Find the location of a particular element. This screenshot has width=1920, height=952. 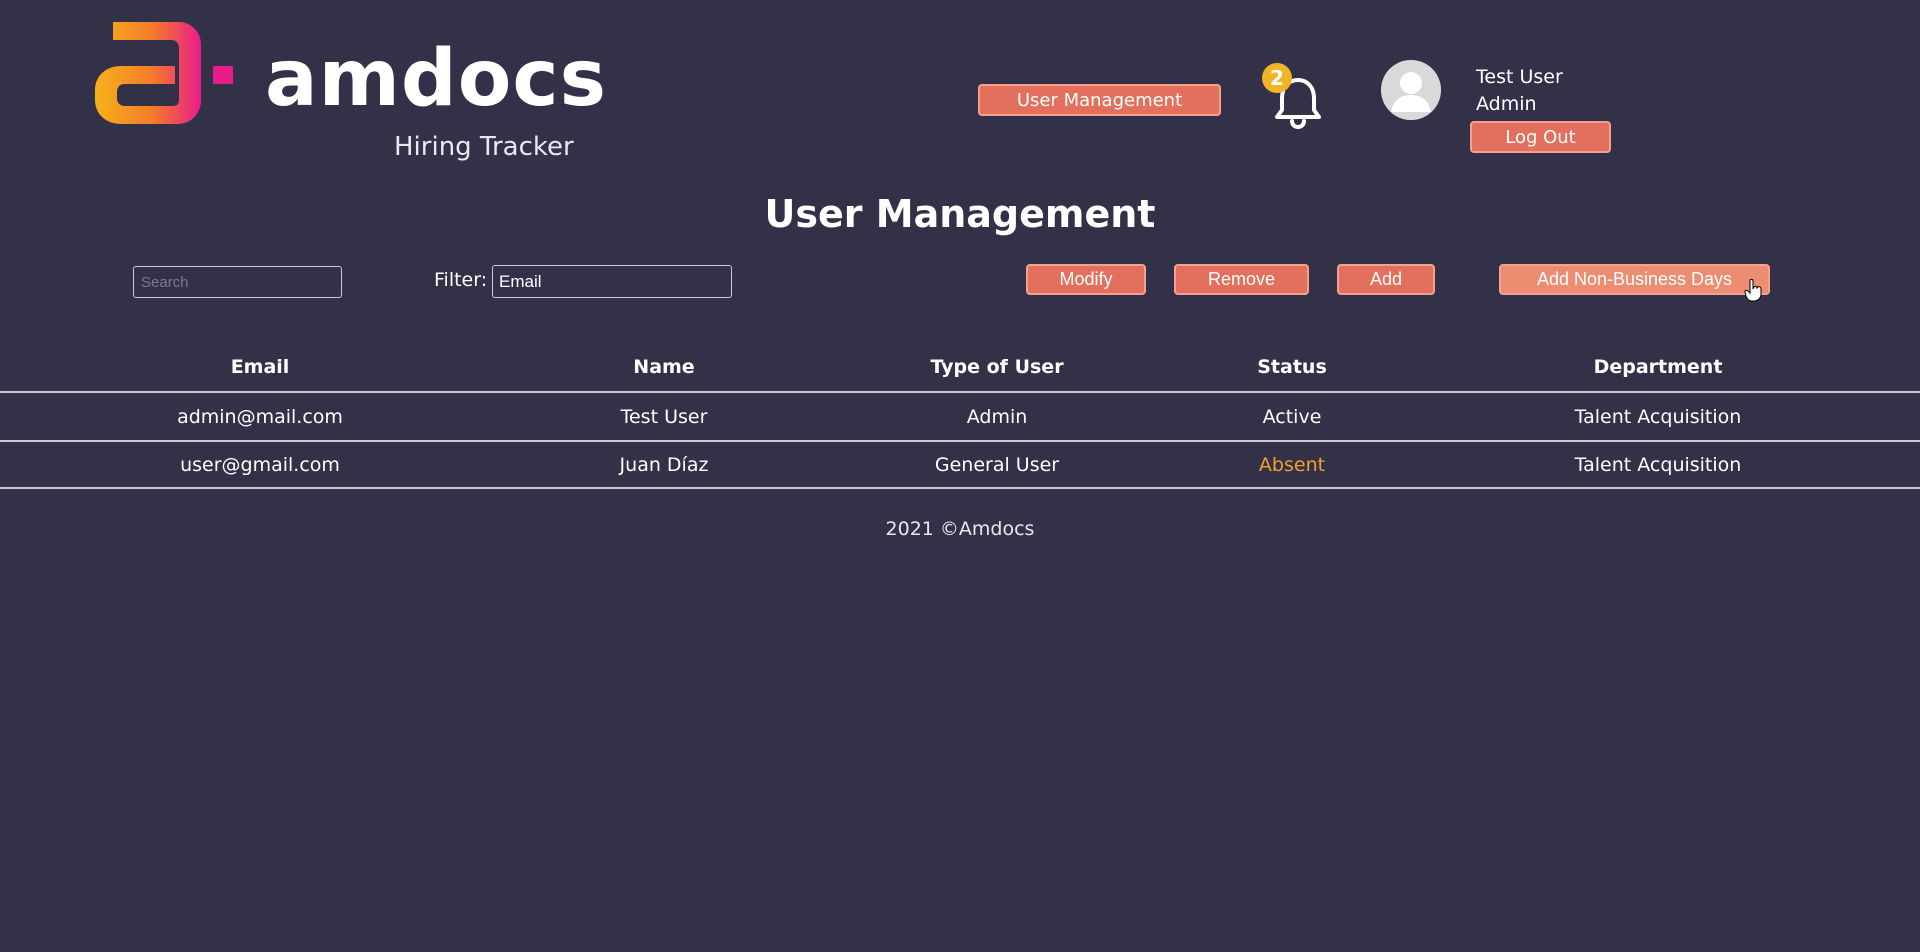

column-header-name: Name is located at coordinates (663, 367).